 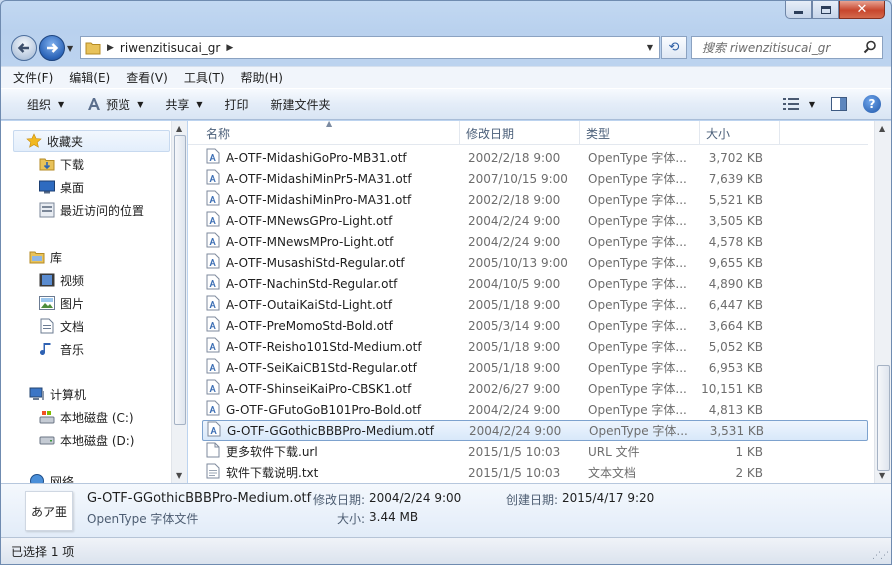 I want to click on file-name: A-OTF-OutaiKaiStd-Light.otf, so click(x=309, y=304).